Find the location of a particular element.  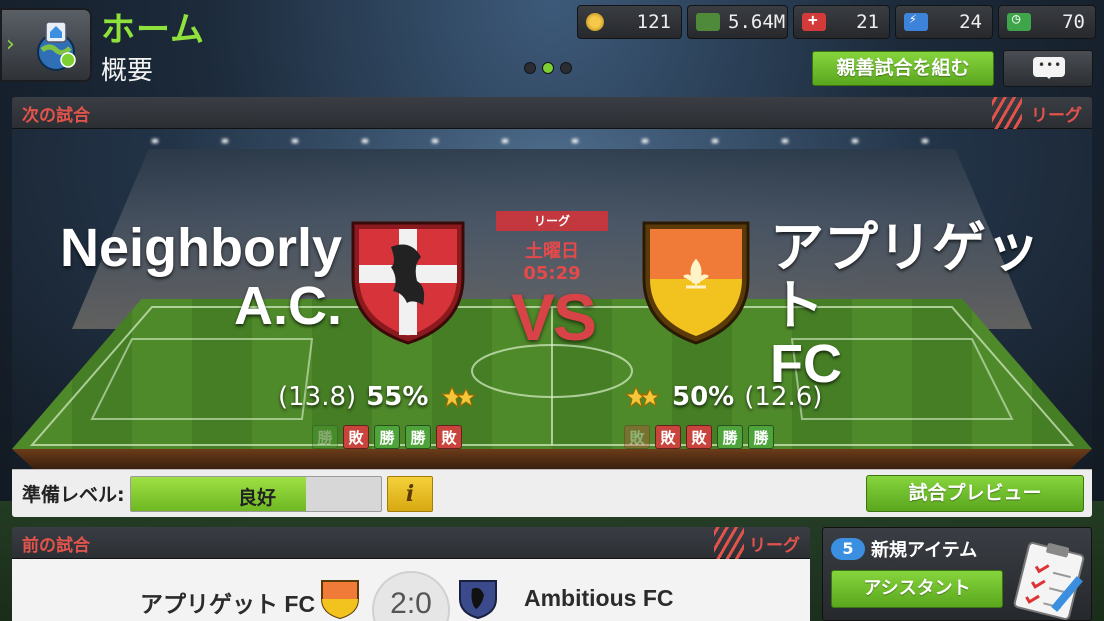

info-button: i is located at coordinates (410, 494).